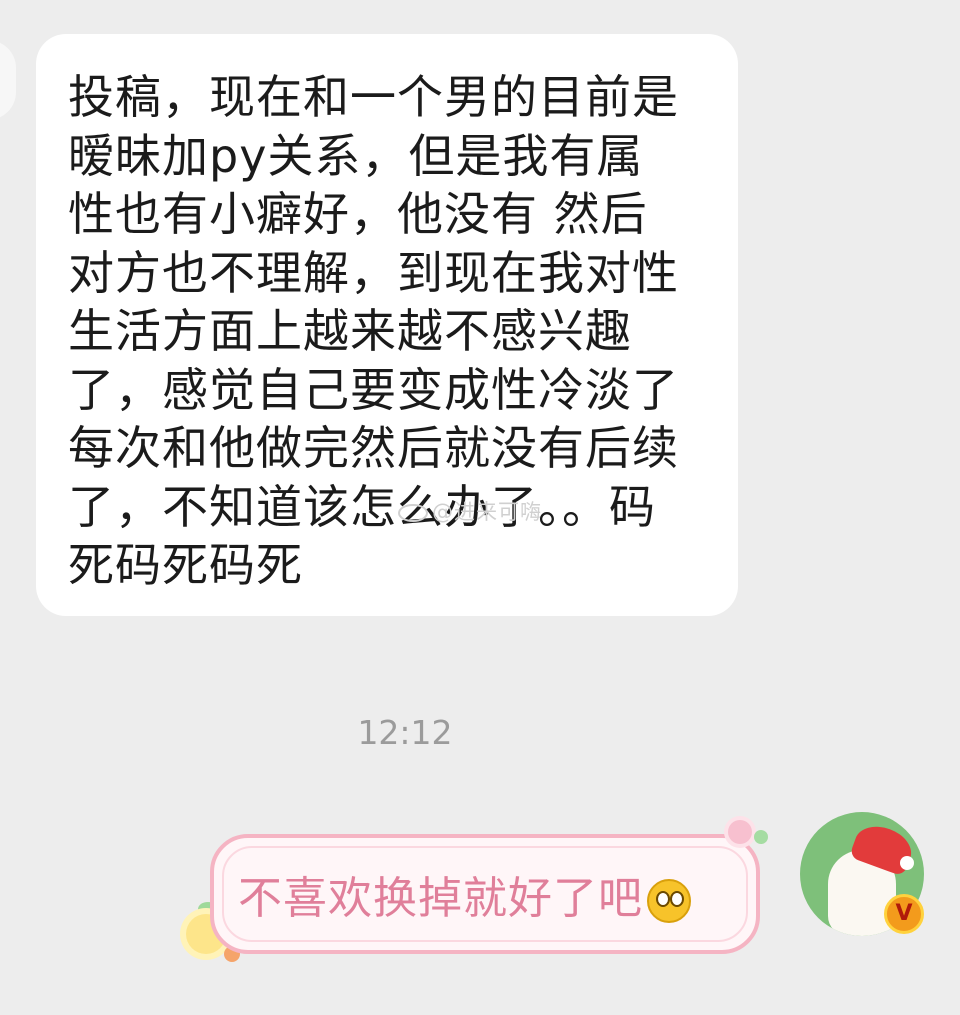 The width and height of the screenshot is (960, 1015). I want to click on hat-pompom-icon, so click(907, 863).